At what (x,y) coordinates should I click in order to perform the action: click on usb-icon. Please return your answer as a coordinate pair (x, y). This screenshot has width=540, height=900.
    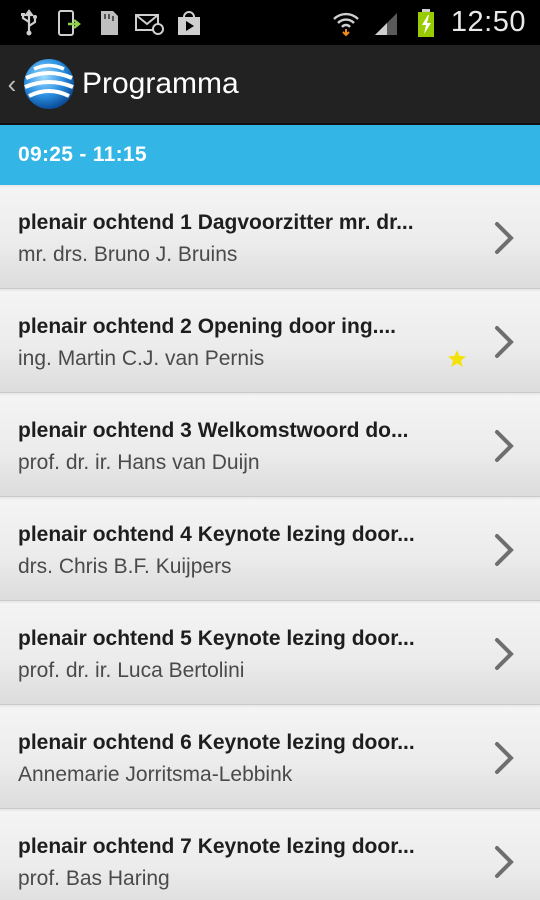
    Looking at the image, I should click on (29, 23).